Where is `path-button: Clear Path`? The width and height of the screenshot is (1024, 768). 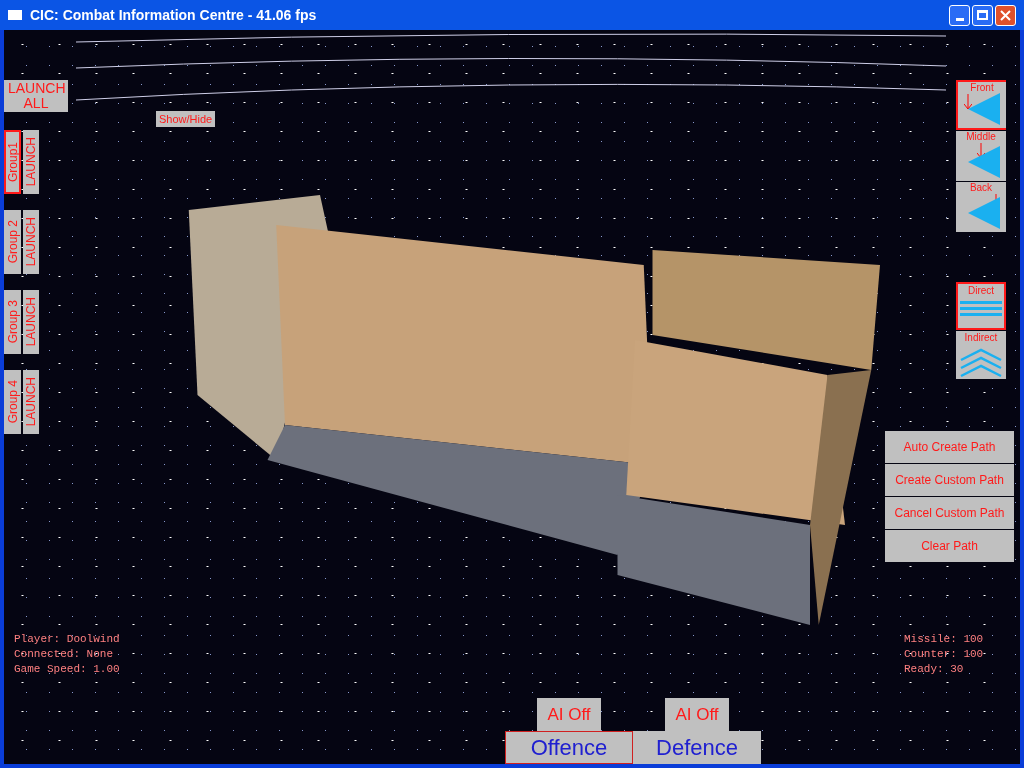 path-button: Clear Path is located at coordinates (949, 546).